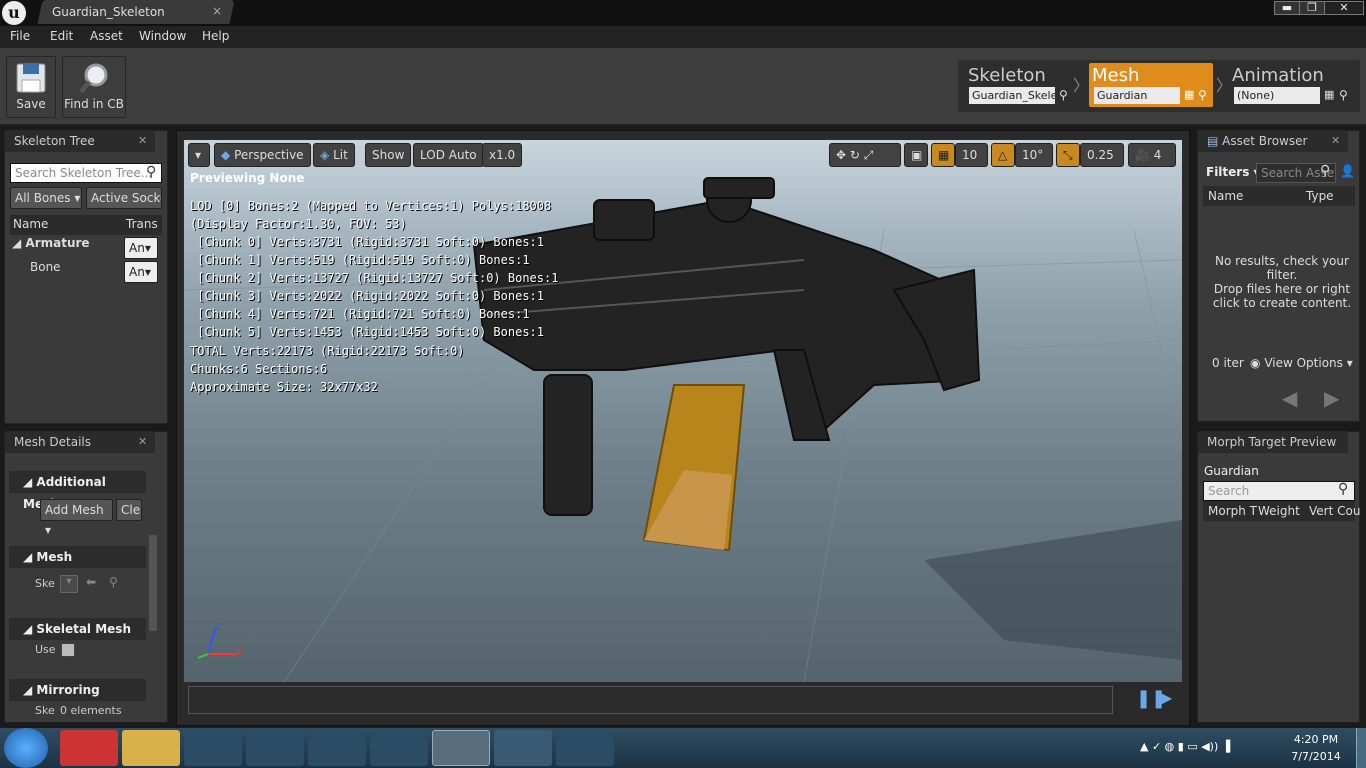 Image resolution: width=1366 pixels, height=768 pixels. What do you see at coordinates (1003, 155) in the screenshot?
I see `rotation-snap-icon: △` at bounding box center [1003, 155].